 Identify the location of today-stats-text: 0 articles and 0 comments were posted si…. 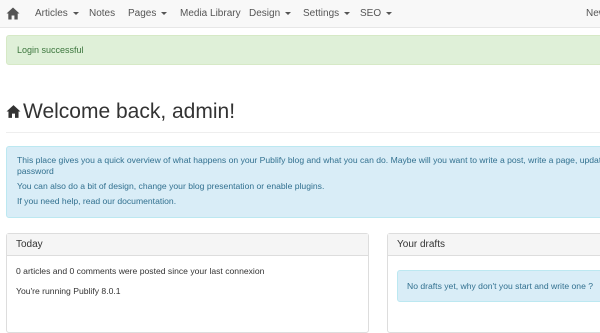
(140, 271).